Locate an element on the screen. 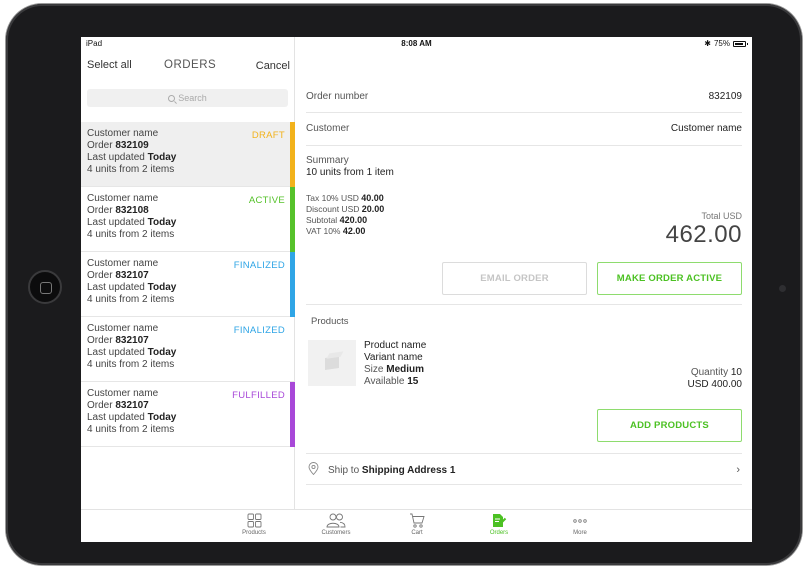 This screenshot has width=805, height=569. box-icon is located at coordinates (332, 363).